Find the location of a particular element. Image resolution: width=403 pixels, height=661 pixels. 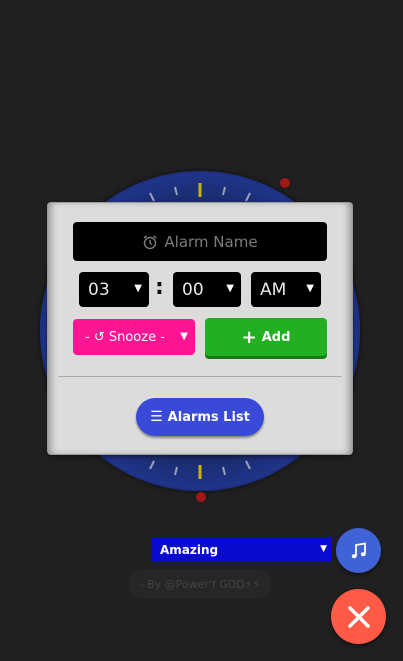

close-icon is located at coordinates (358, 616).